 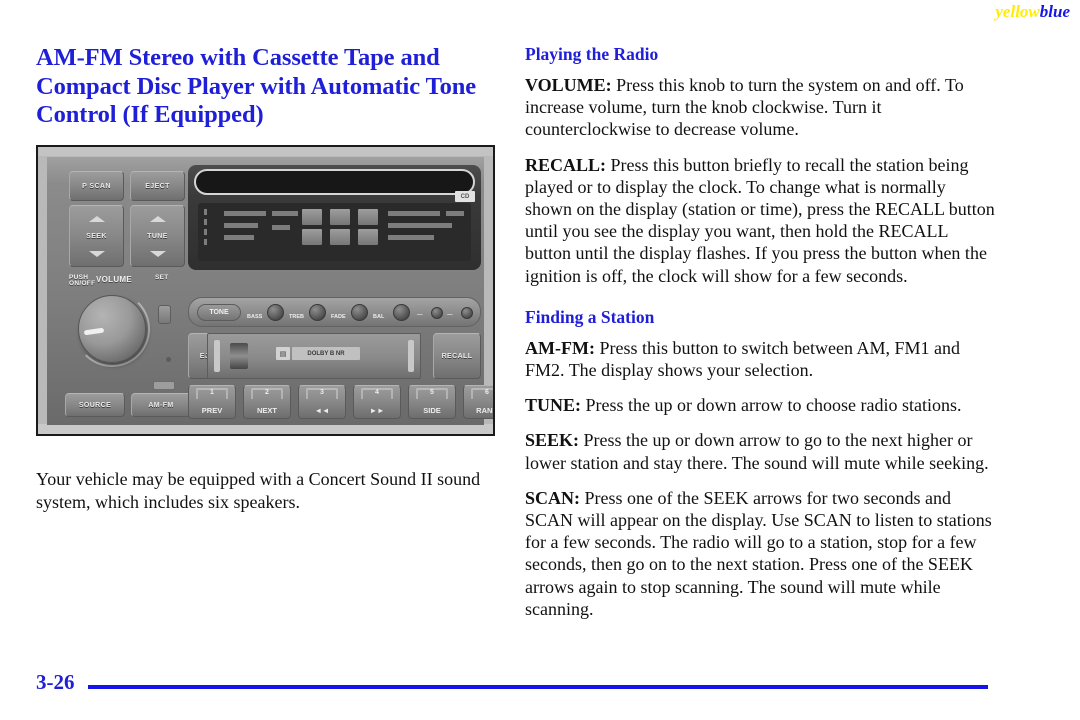 What do you see at coordinates (478, 402) in the screenshot?
I see `preset-button-6: 6 RAND` at bounding box center [478, 402].